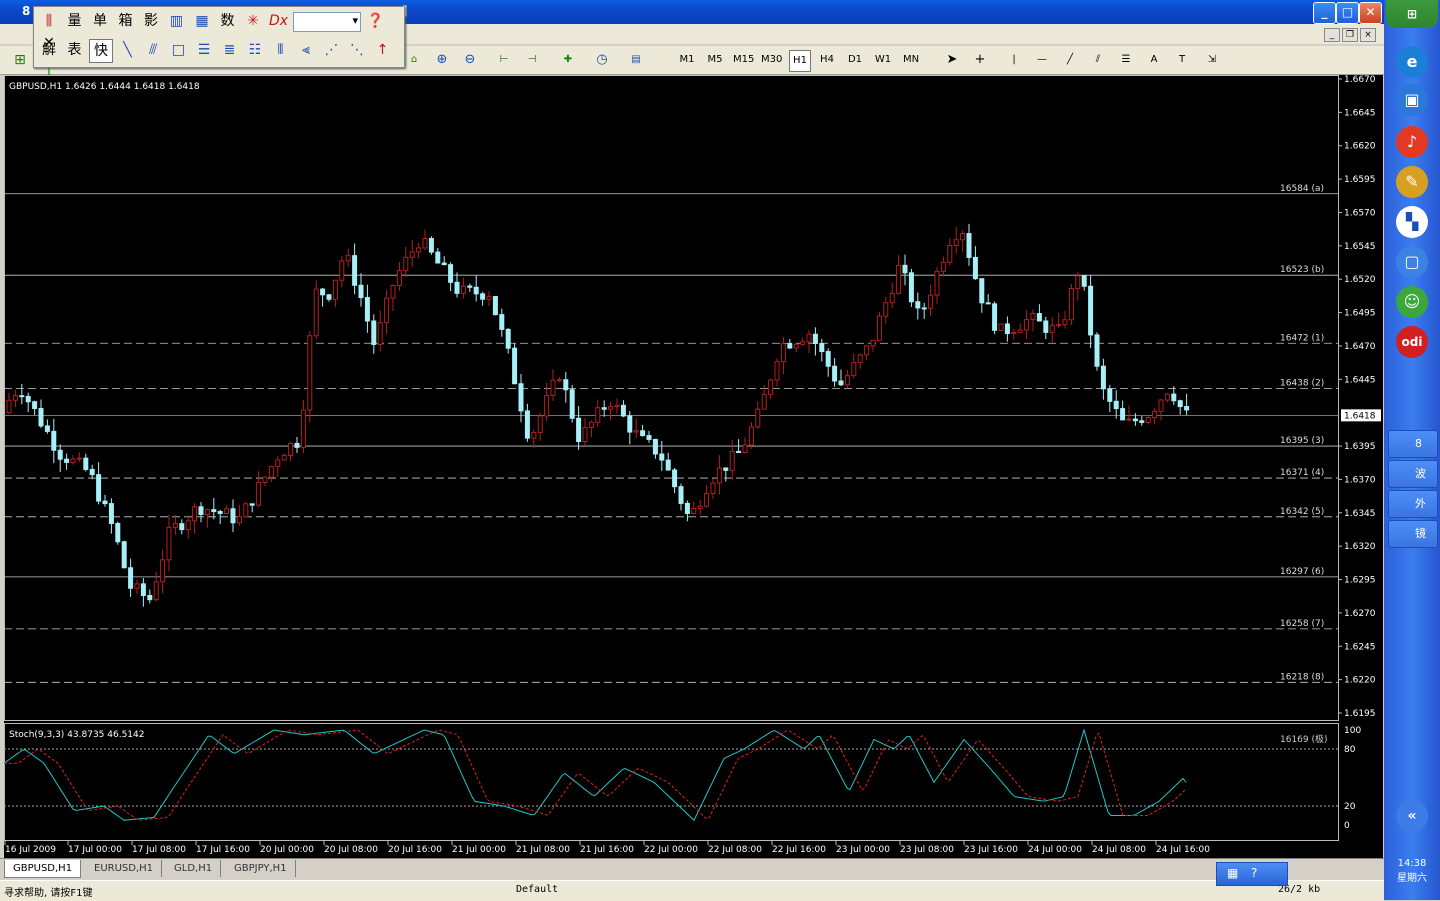 The image size is (1440, 901). What do you see at coordinates (1350, 35) in the screenshot?
I see `mdi-restore-button: ❐` at bounding box center [1350, 35].